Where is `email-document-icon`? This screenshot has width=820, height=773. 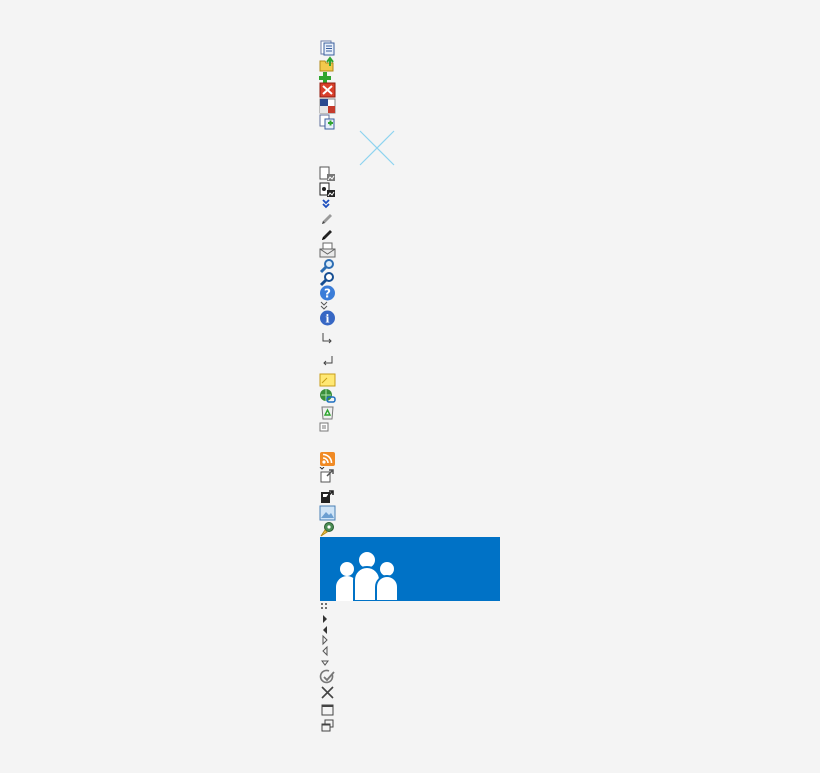
email-document-icon is located at coordinates (327, 250).